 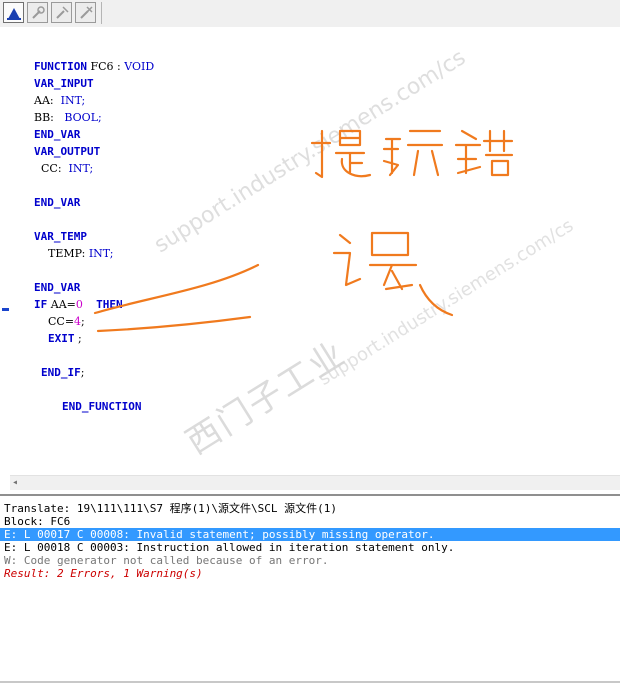 What do you see at coordinates (139, 66) in the screenshot?
I see `type-text: VOID` at bounding box center [139, 66].